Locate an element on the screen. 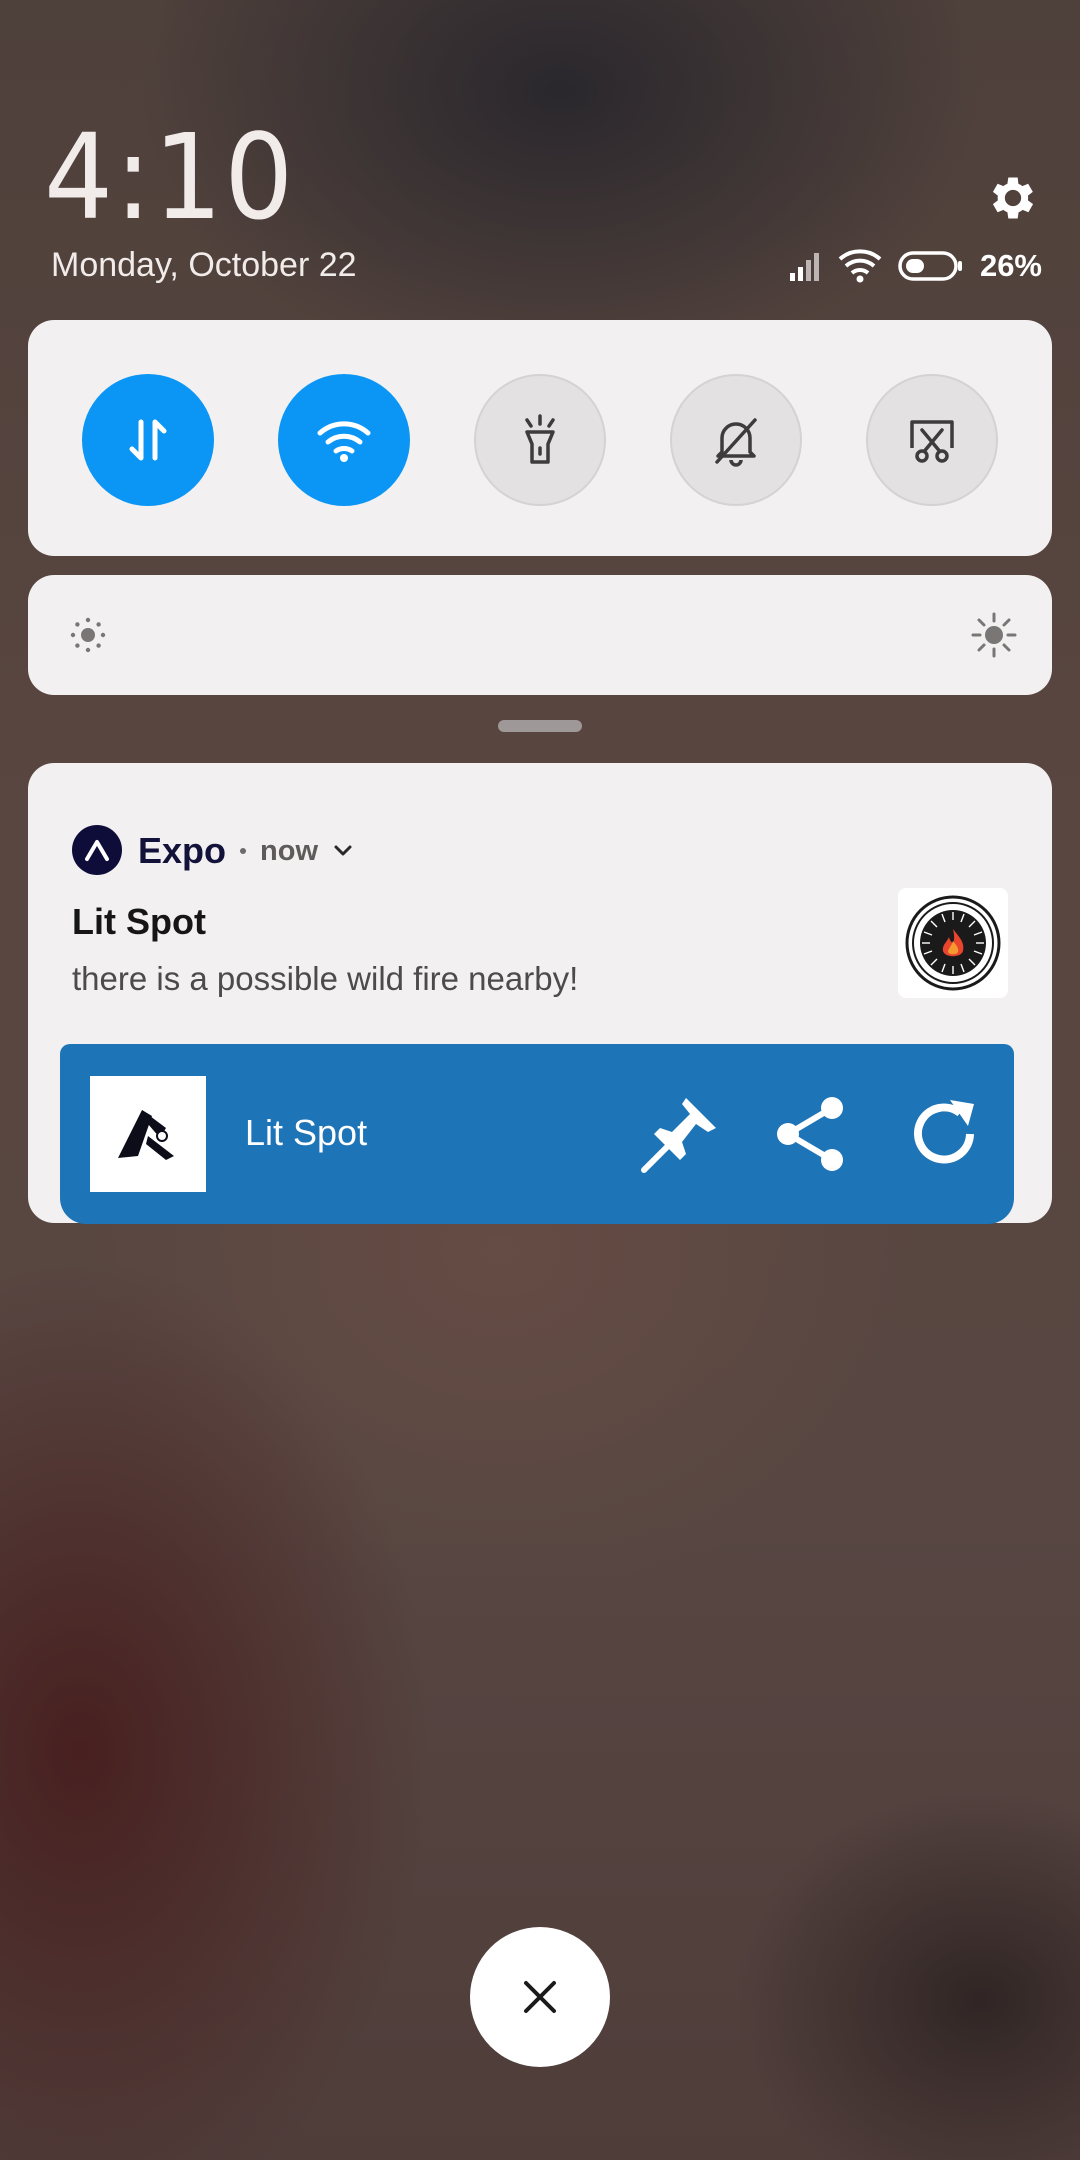 The image size is (1080, 2160). fire-badge-icon is located at coordinates (953, 943).